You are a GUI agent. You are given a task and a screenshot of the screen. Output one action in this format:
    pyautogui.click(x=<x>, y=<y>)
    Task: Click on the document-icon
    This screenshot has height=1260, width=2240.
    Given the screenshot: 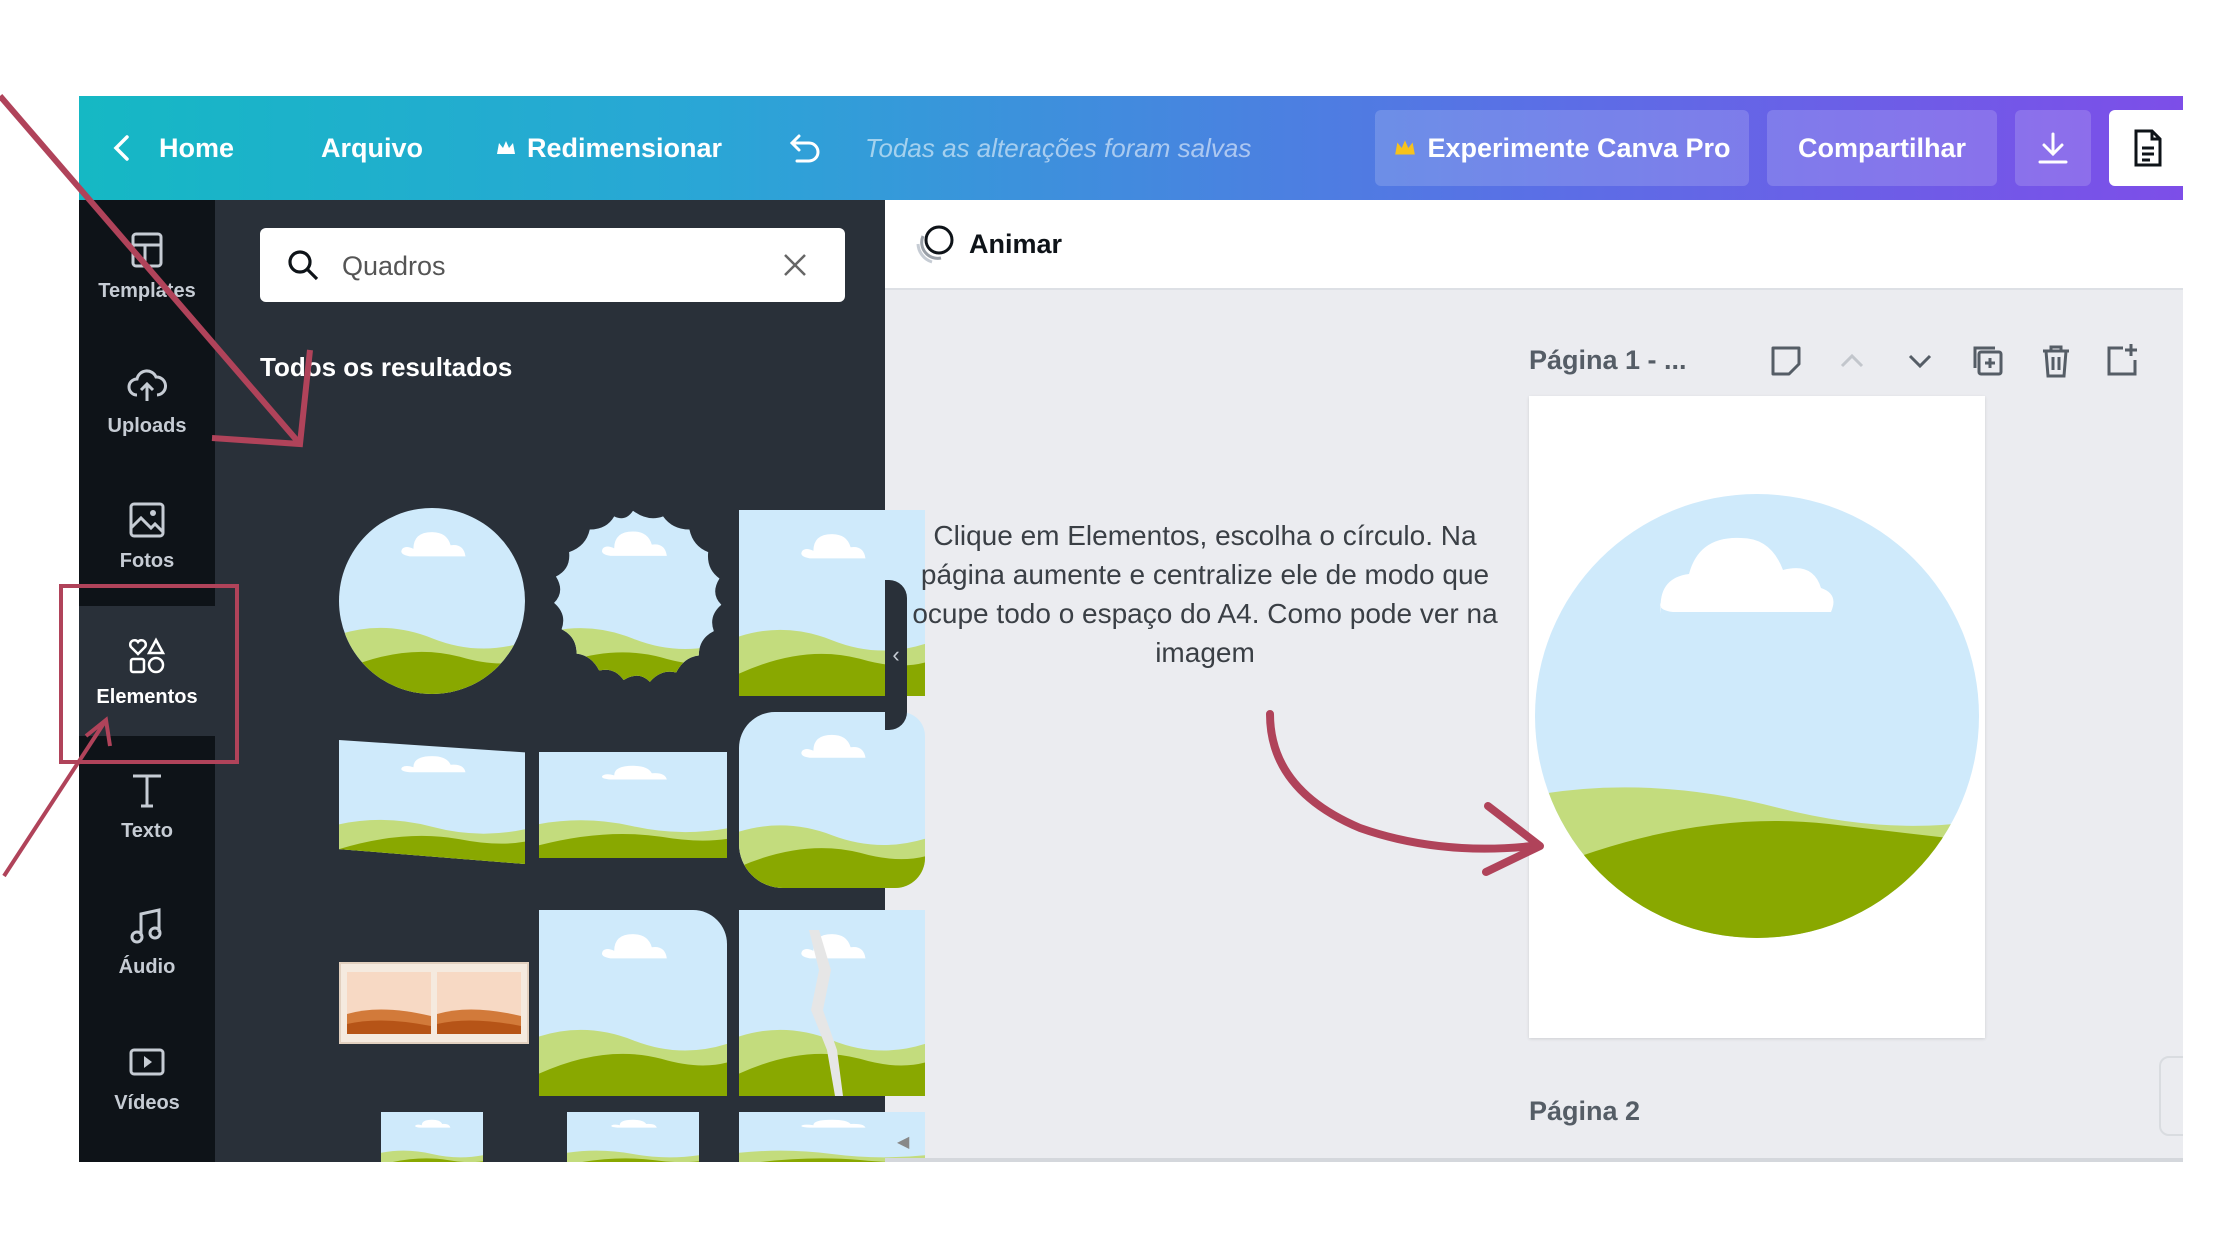 What is the action you would take?
    pyautogui.click(x=2148, y=148)
    